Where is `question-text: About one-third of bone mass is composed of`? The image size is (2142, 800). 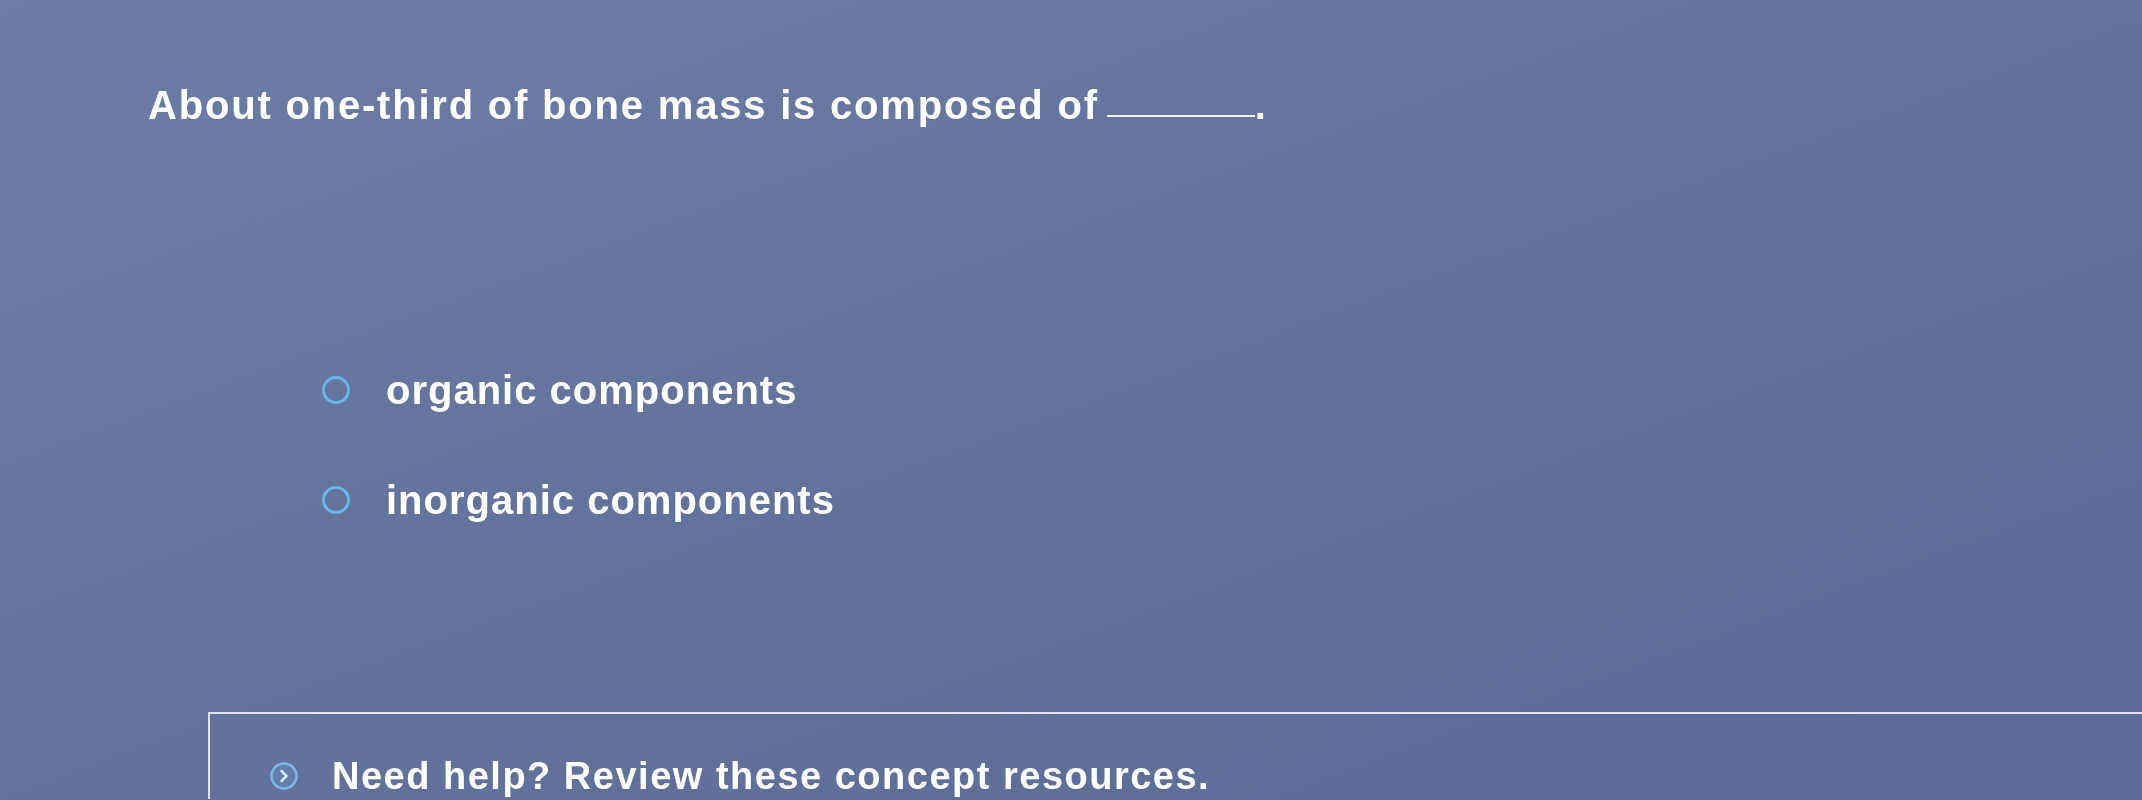 question-text: About one-third of bone mass is composed of is located at coordinates (623, 105).